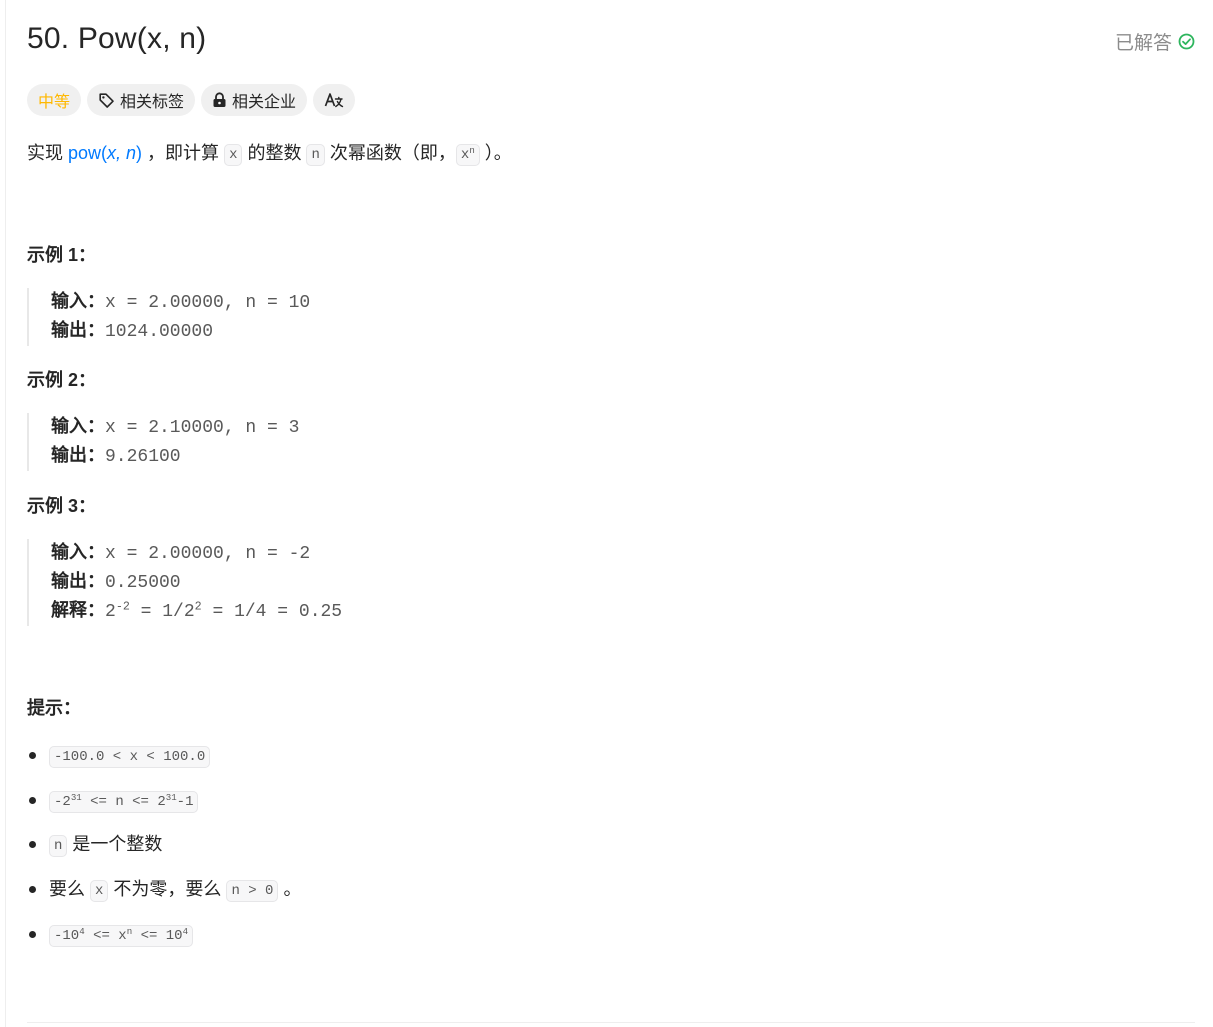 The width and height of the screenshot is (1213, 1027). I want to click on constraint-item: -231 <= n <= 231-1, so click(164, 807).